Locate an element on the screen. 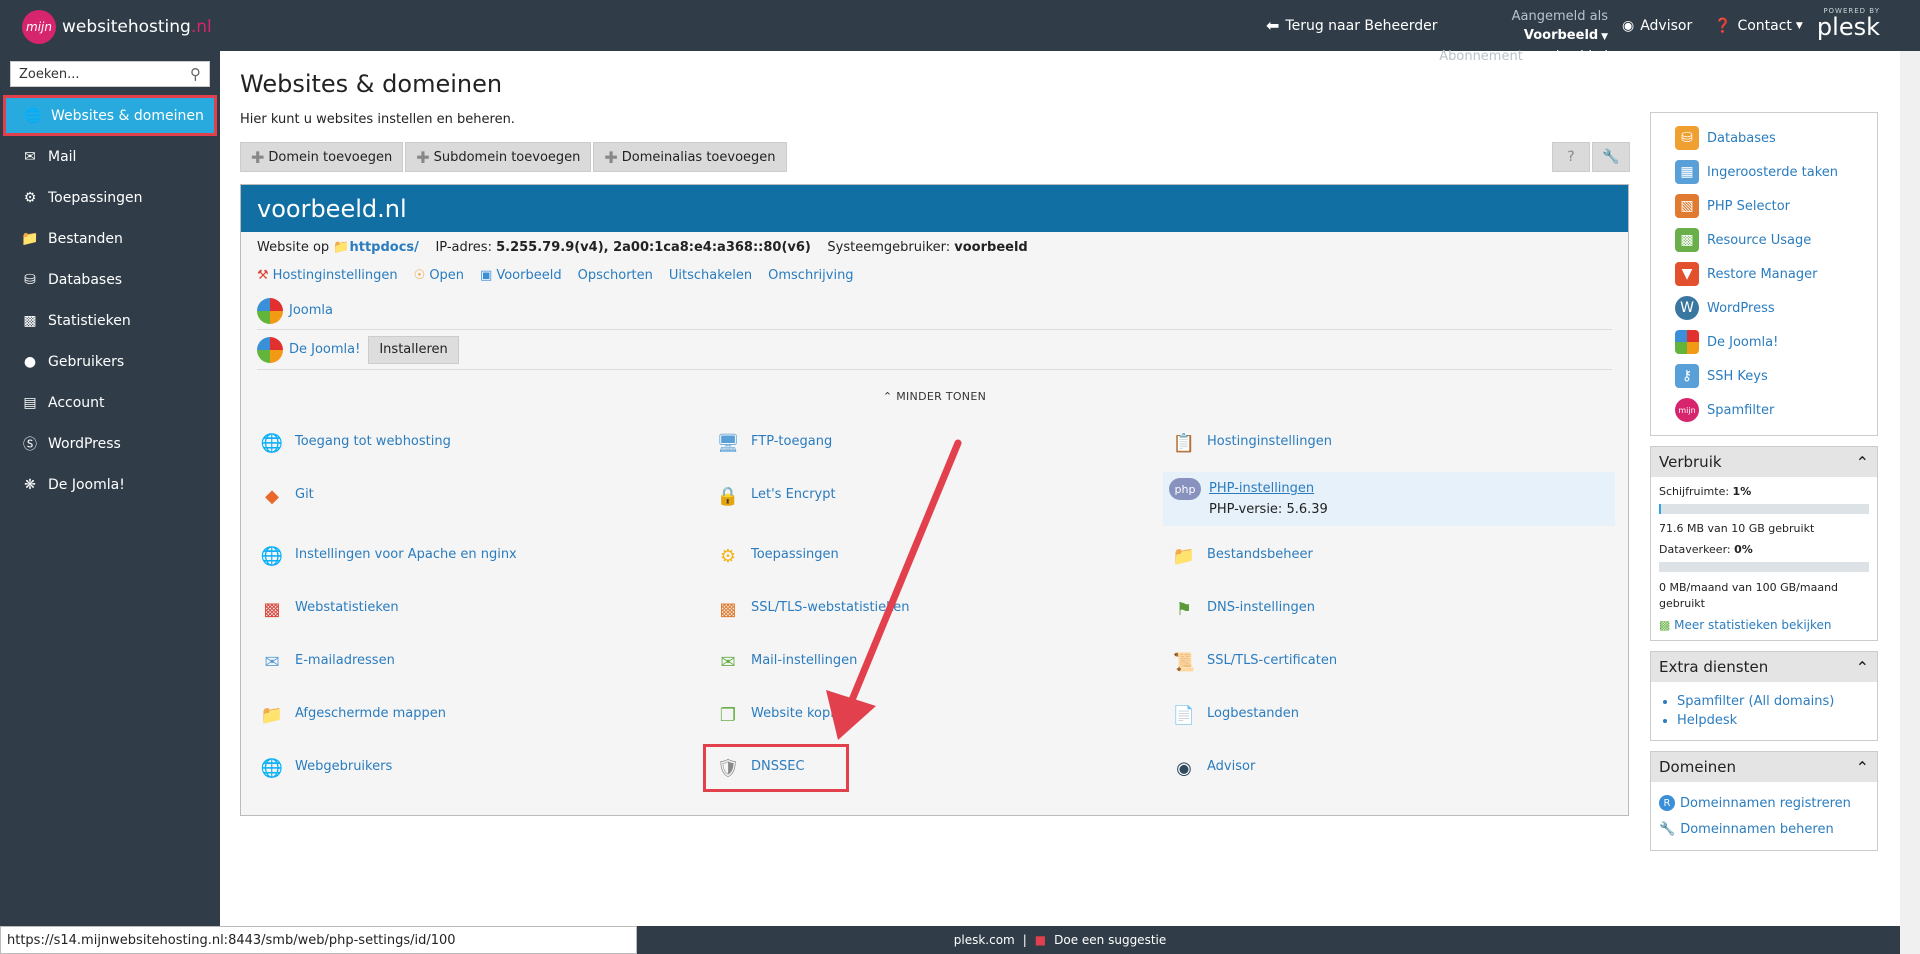 Image resolution: width=1920 pixels, height=954 pixels. hosting-settings-link: ⚒ Hostinginstellingen is located at coordinates (327, 275).